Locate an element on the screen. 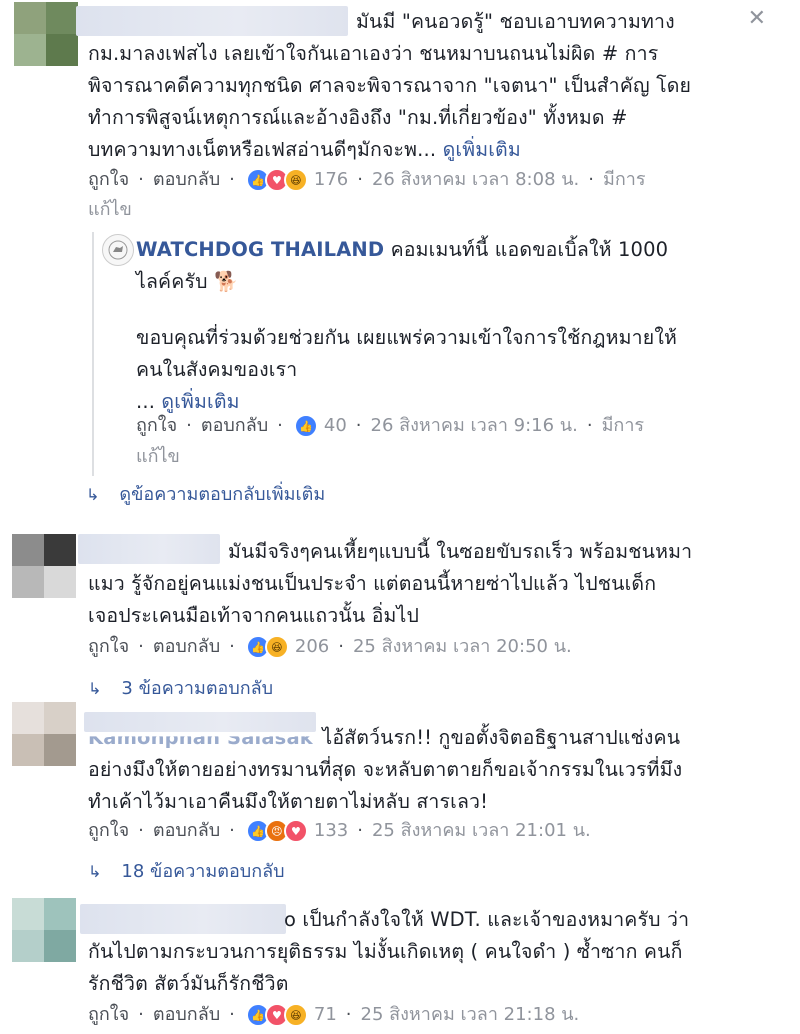 The image size is (800, 1034). reaction-count: 133 is located at coordinates (331, 831).